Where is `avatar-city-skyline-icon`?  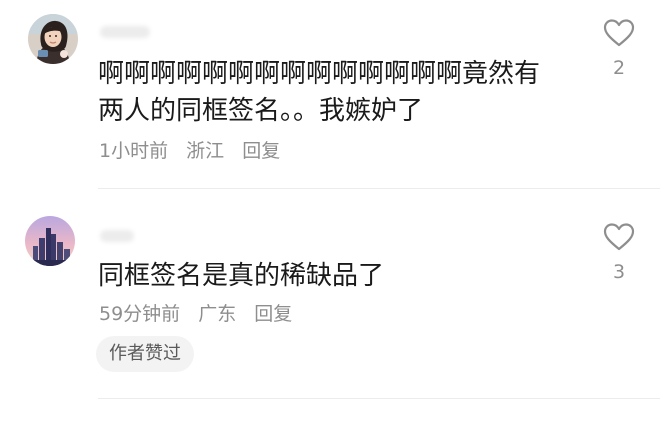 avatar-city-skyline-icon is located at coordinates (50, 241).